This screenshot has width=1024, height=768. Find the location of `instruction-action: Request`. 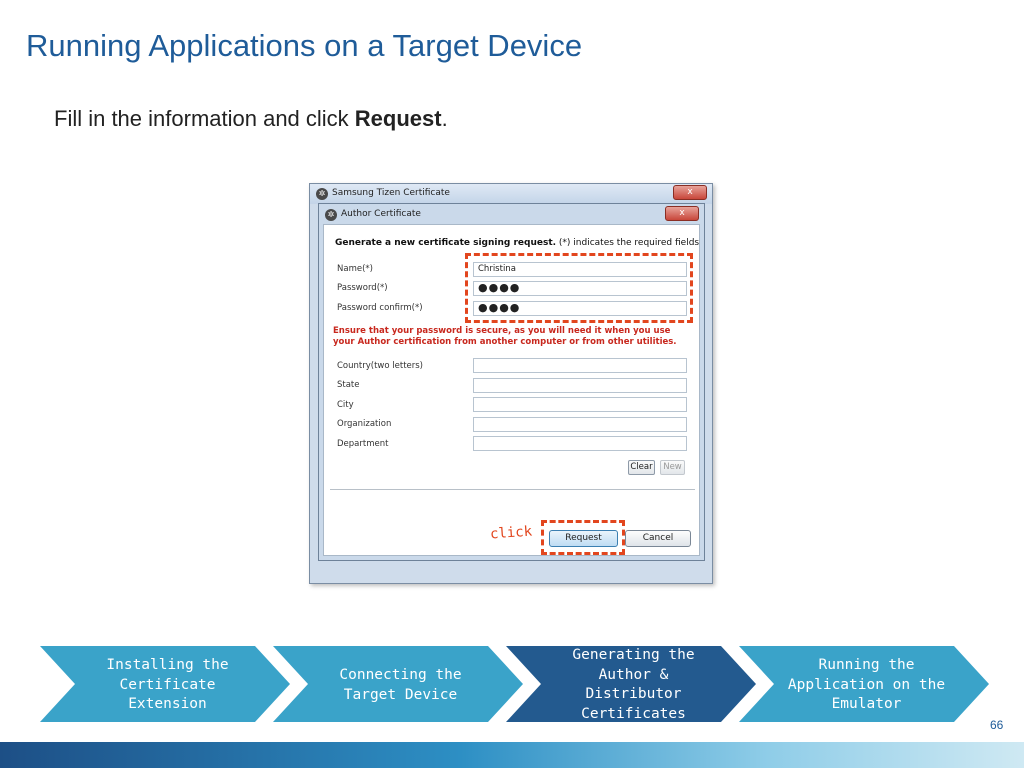

instruction-action: Request is located at coordinates (398, 118).